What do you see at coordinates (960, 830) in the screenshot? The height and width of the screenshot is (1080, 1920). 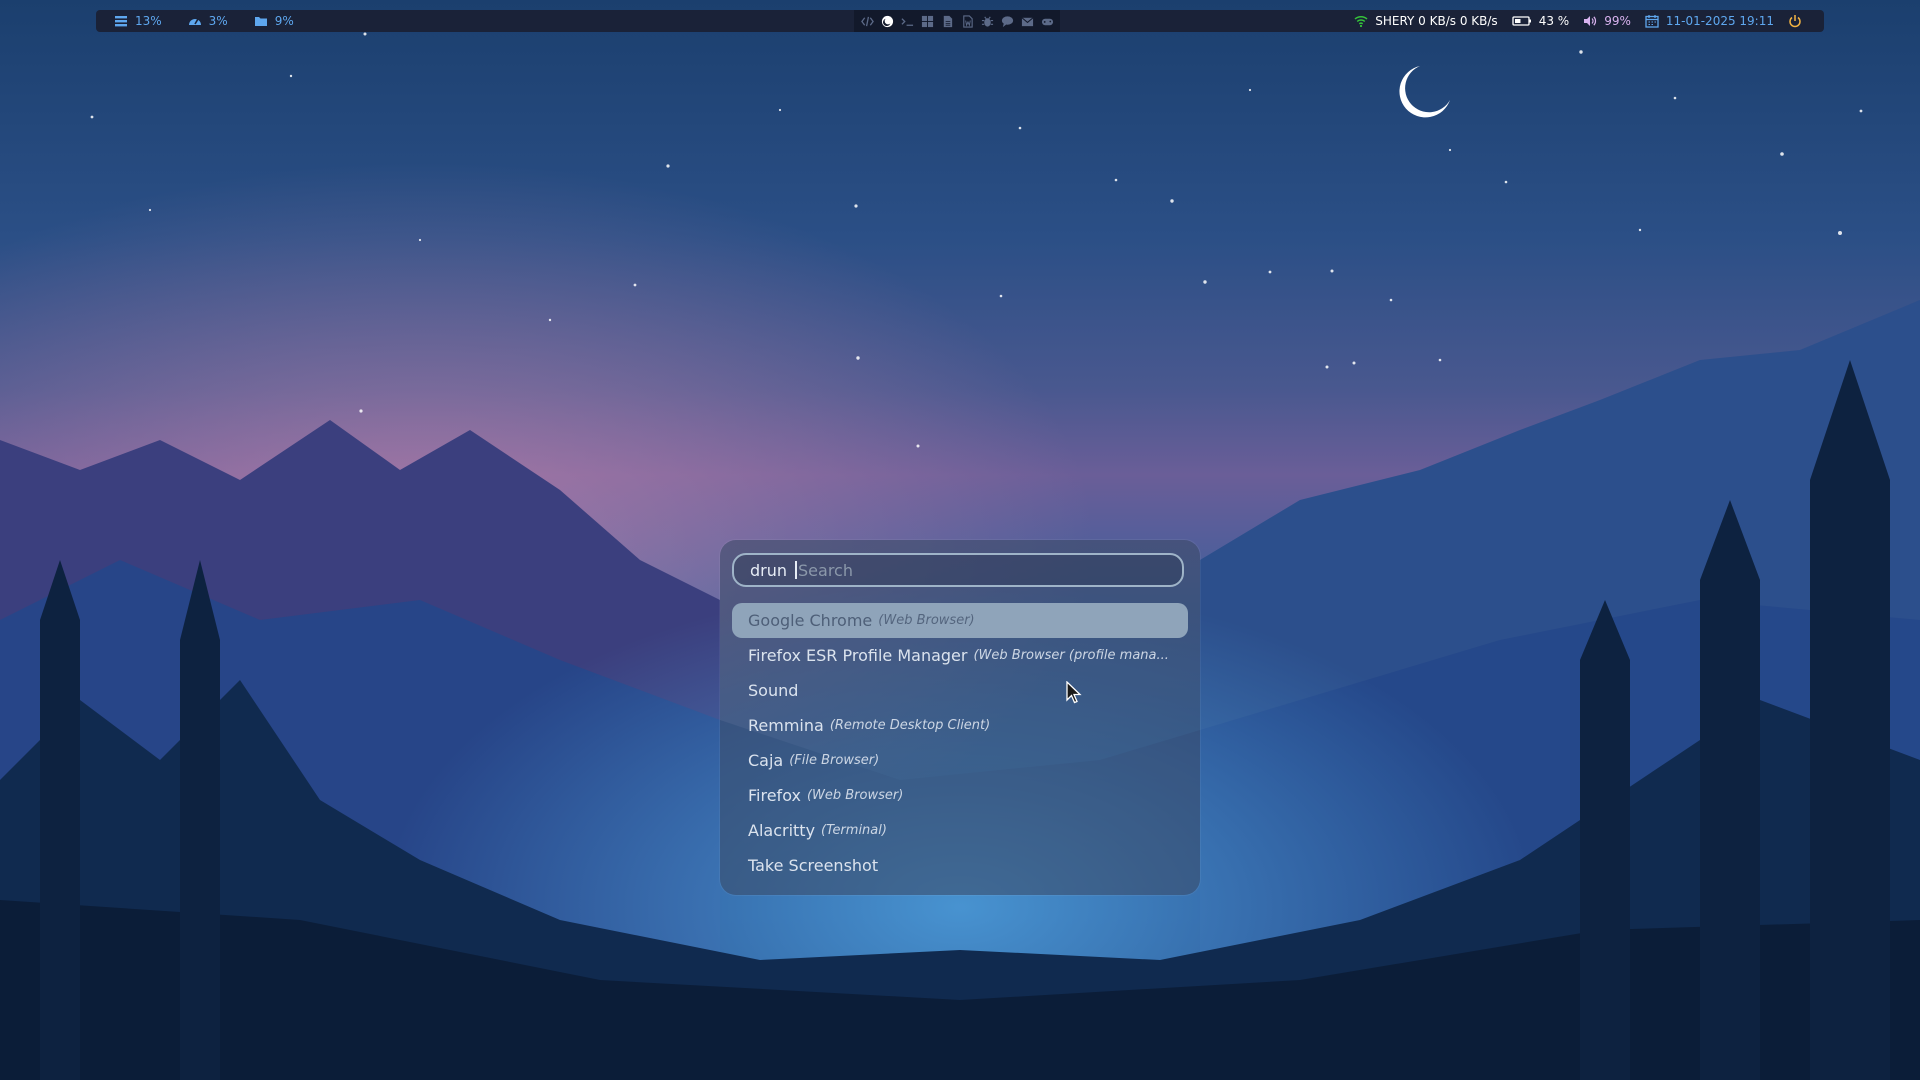 I see `result-item-alacritty: Alacritty (Terminal)` at bounding box center [960, 830].